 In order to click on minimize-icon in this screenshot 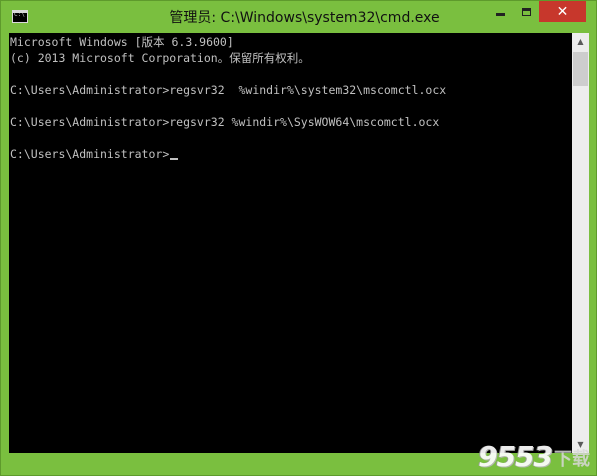, I will do `click(500, 14)`.